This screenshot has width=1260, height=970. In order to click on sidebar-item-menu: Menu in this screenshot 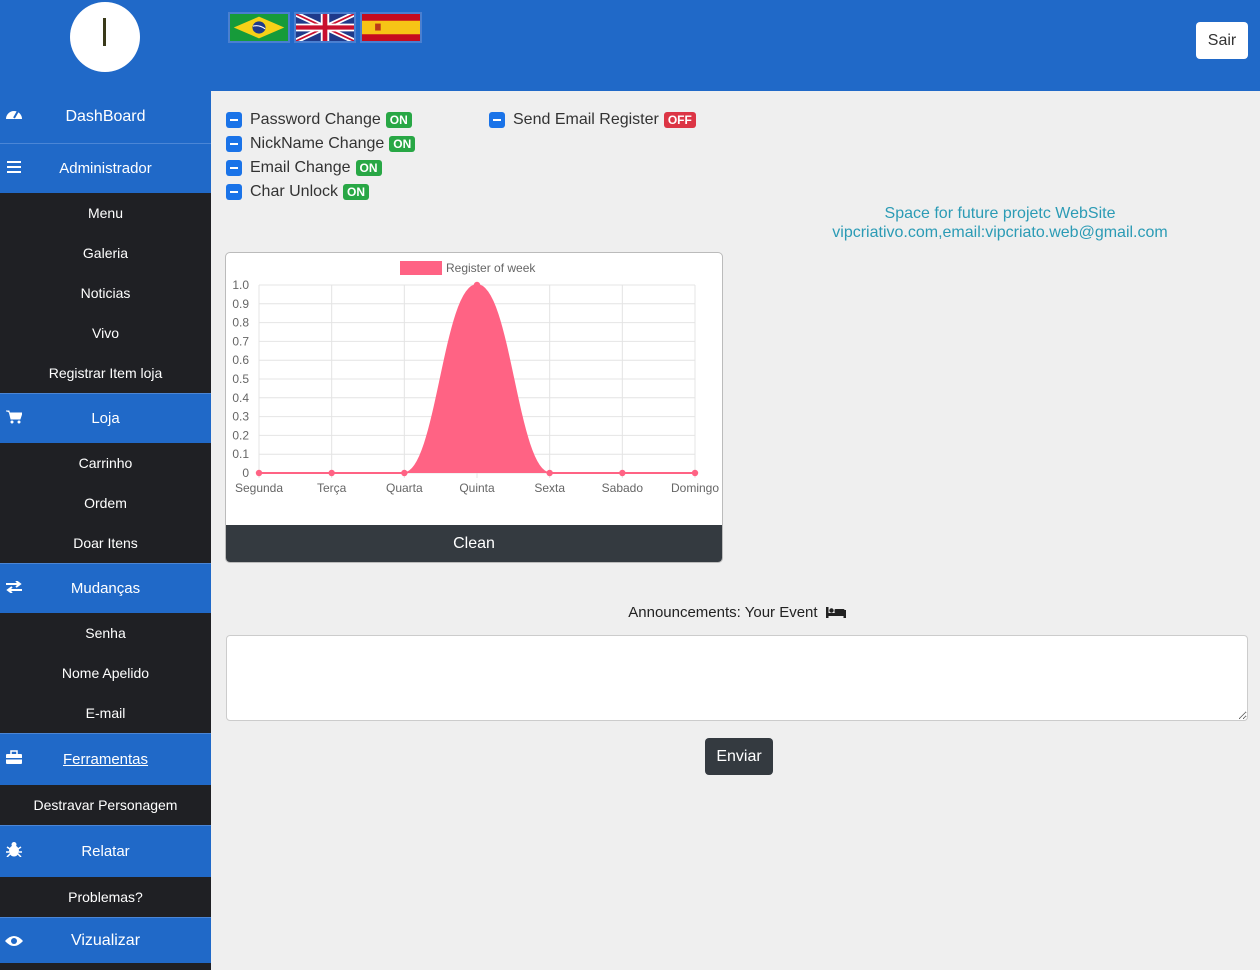, I will do `click(105, 213)`.